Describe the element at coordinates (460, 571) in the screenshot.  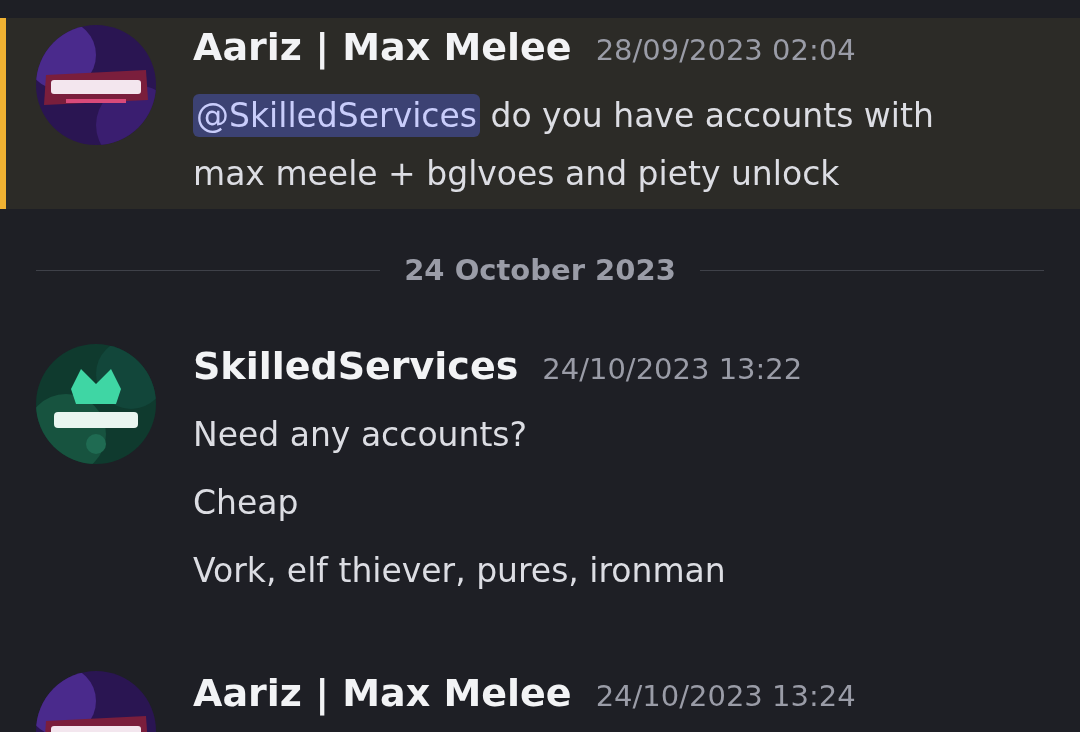
I see `message-text: Vork, elf thiever, pures, ironman` at that location.